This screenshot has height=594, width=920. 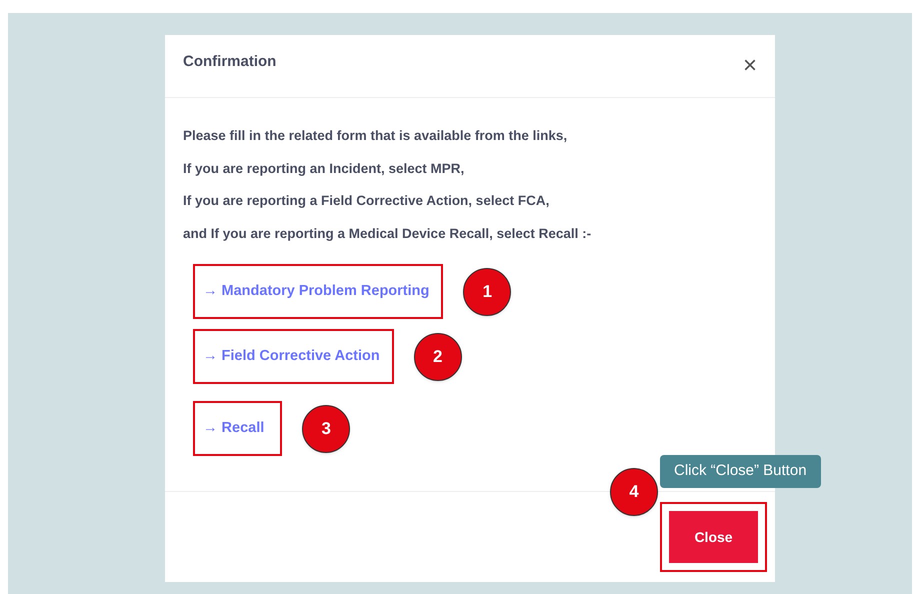 What do you see at coordinates (375, 136) in the screenshot?
I see `message-line: Please fill in the related form that is available from the links,` at bounding box center [375, 136].